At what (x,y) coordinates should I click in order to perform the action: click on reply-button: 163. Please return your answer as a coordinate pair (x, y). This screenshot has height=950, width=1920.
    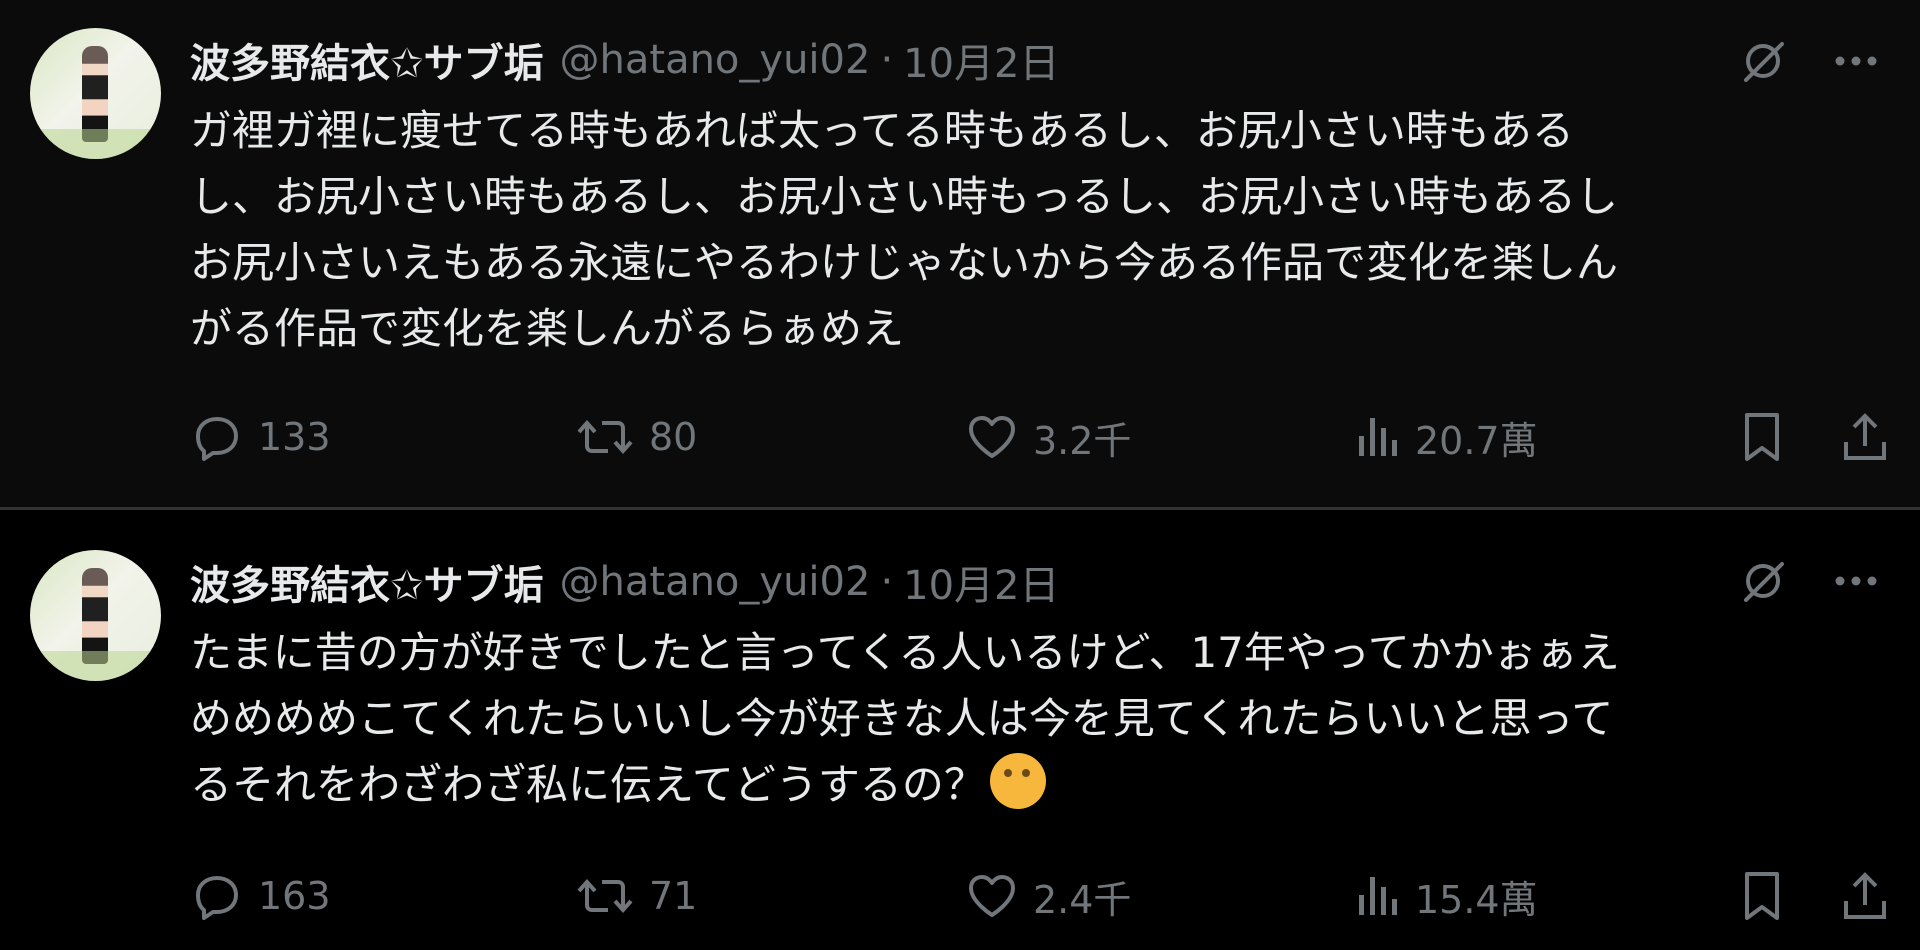
    Looking at the image, I should click on (260, 896).